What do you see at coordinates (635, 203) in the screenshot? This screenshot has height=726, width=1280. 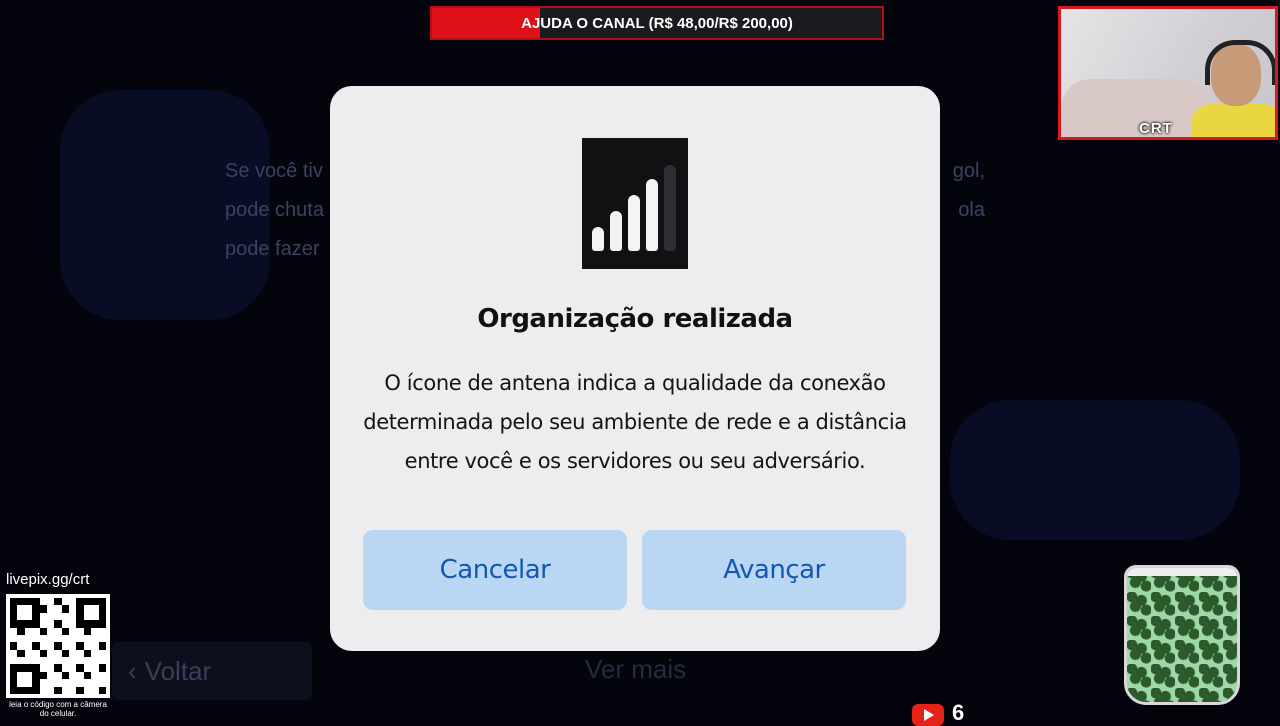 I see `signal-strength-icon` at bounding box center [635, 203].